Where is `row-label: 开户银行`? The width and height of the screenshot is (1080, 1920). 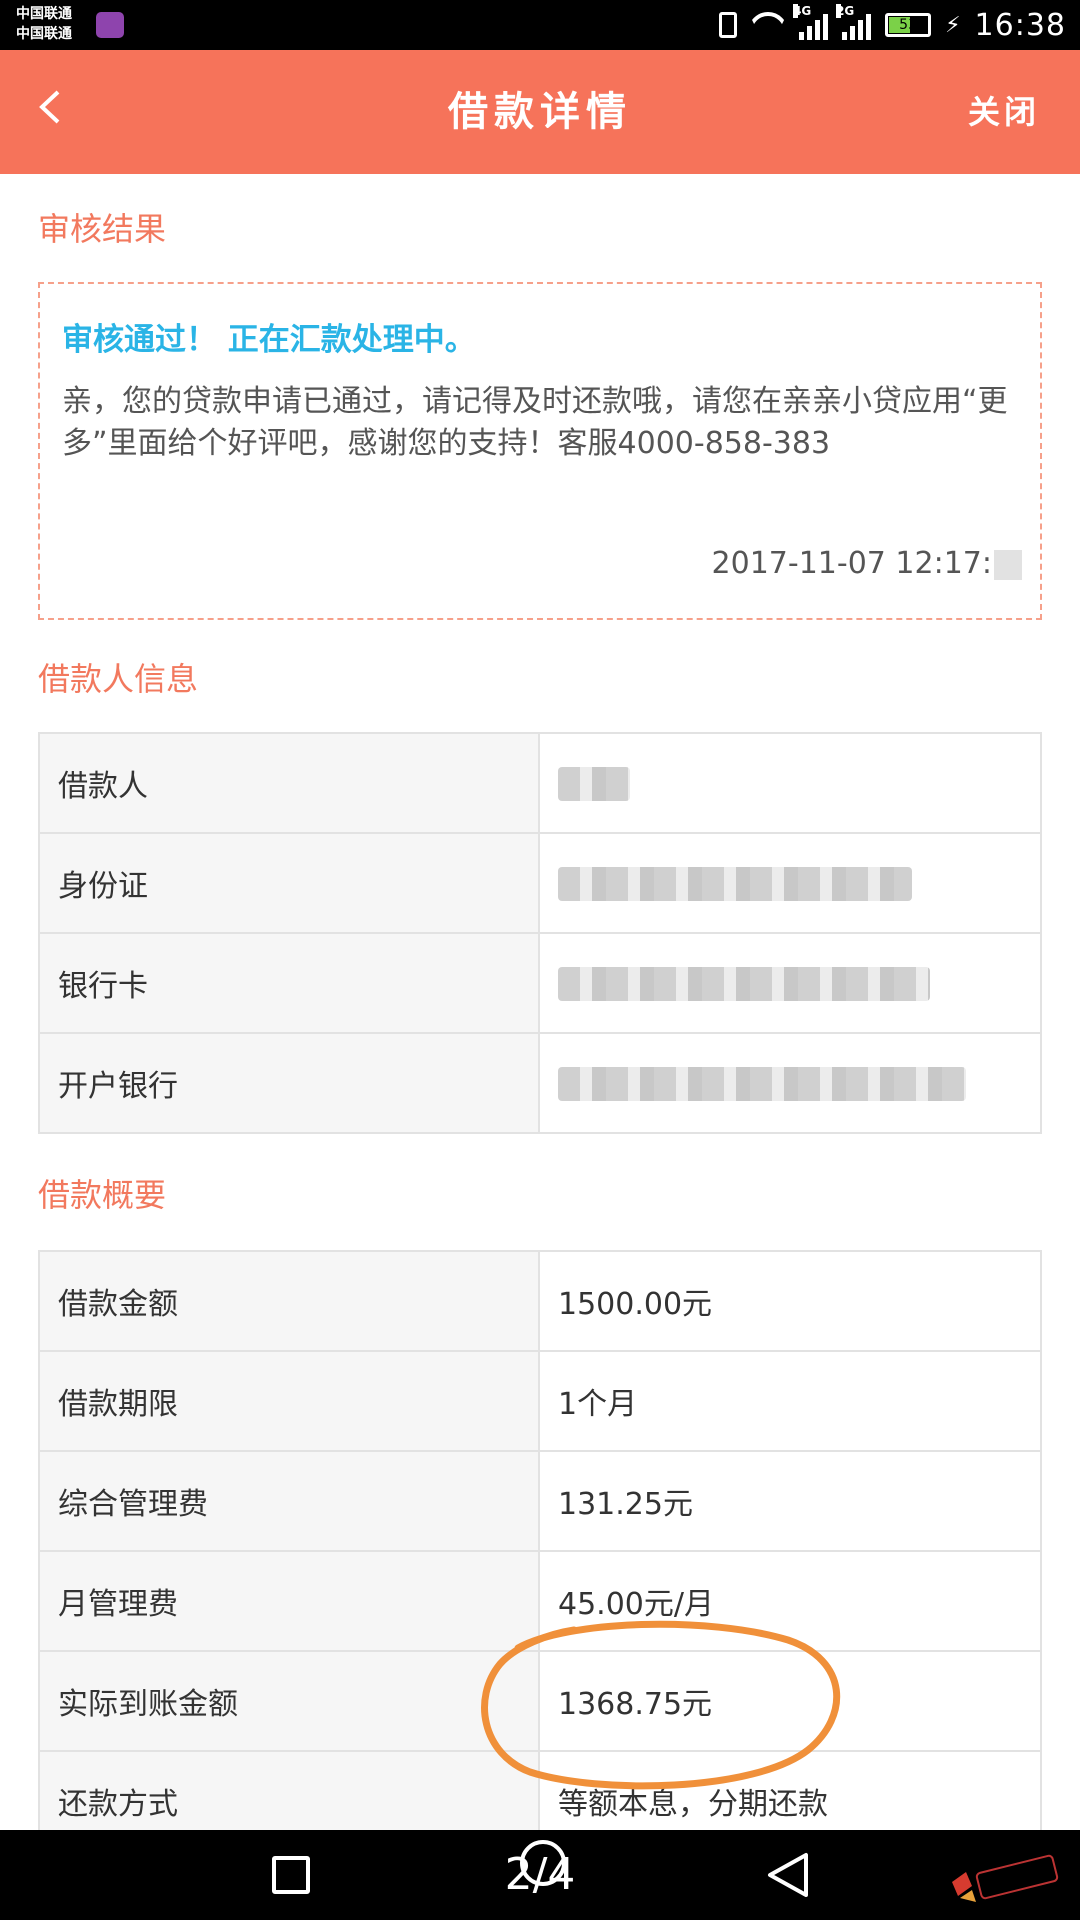
row-label: 开户银行 is located at coordinates (289, 1083).